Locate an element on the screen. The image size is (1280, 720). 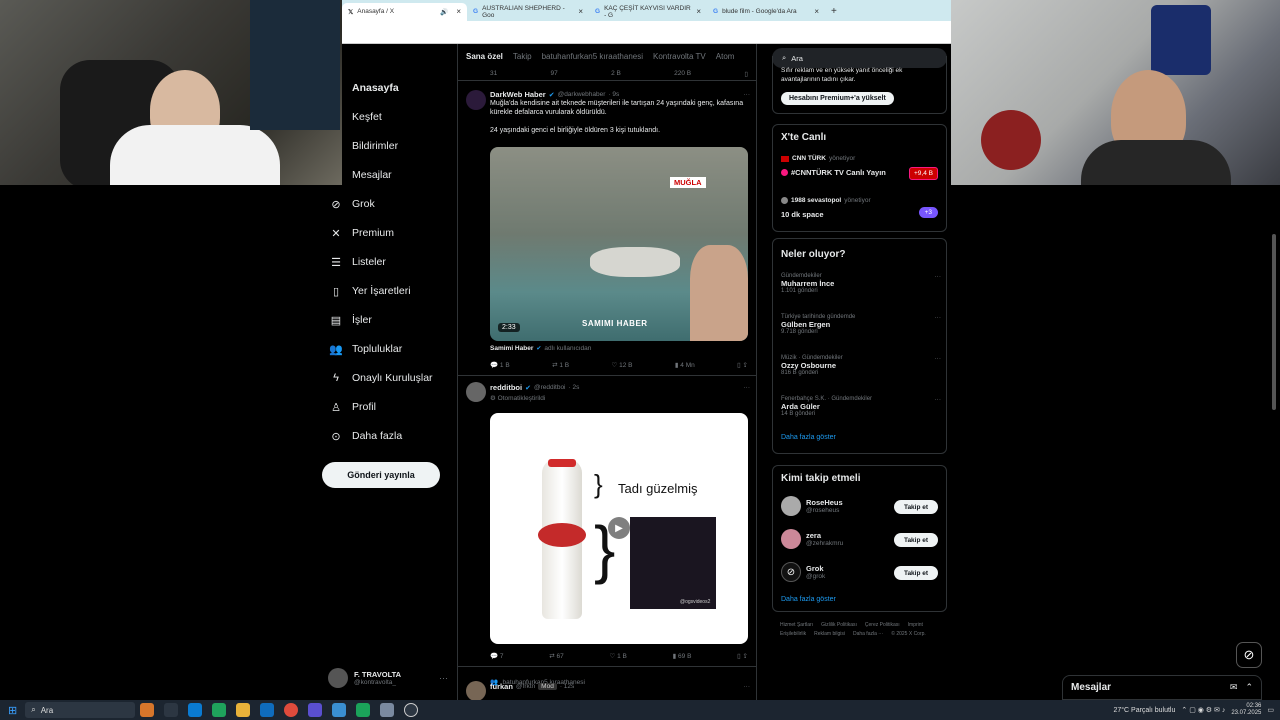
compose-message-icon: ✉ is located at coordinates (1234, 687).